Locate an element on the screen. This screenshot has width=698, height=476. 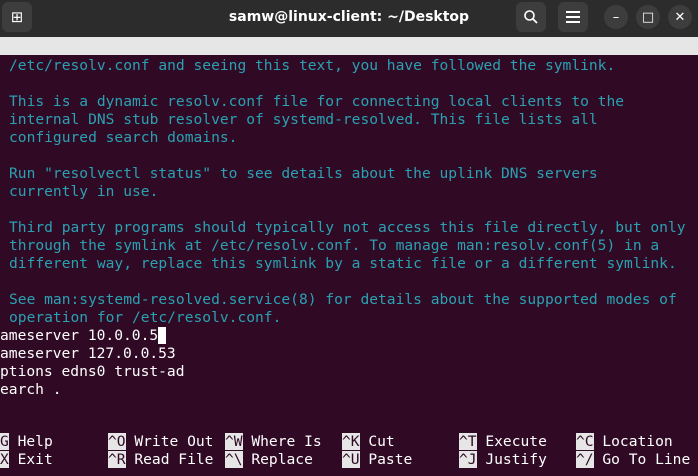
shortcut-where-is: ^W Where Is is located at coordinates (273, 442).